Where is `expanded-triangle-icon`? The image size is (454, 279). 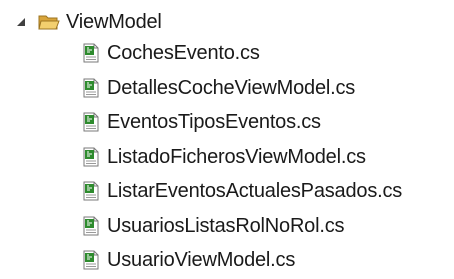 expanded-triangle-icon is located at coordinates (21, 22).